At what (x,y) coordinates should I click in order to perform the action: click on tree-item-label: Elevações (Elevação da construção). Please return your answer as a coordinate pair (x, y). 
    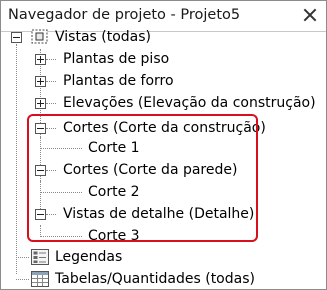
    Looking at the image, I should click on (189, 103).